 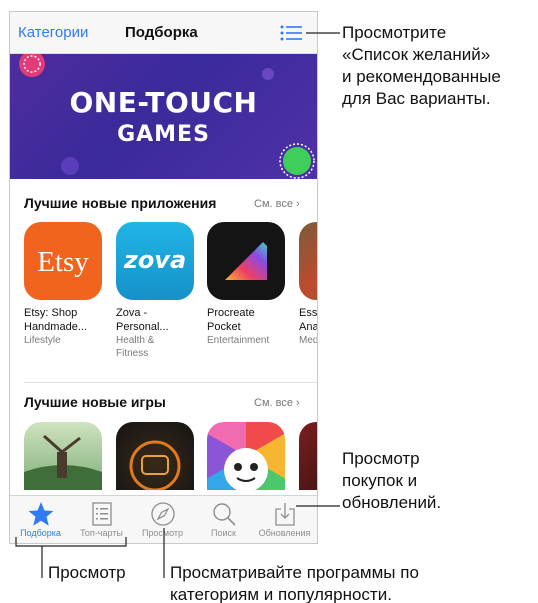 What do you see at coordinates (294, 572) in the screenshot?
I see `callout-line: Просматривайте программы по` at bounding box center [294, 572].